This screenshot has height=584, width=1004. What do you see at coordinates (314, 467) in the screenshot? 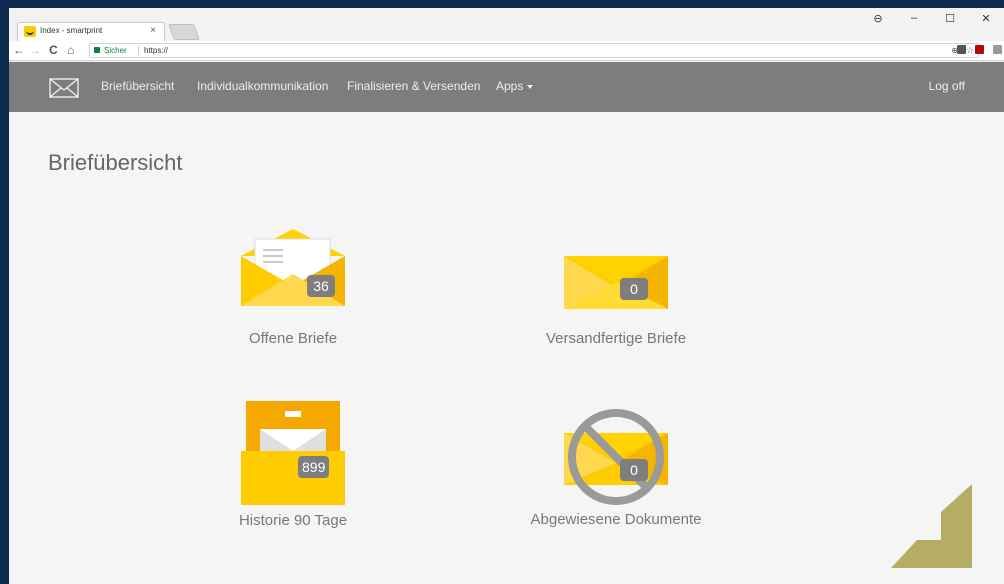
I see `count-badge: 899` at bounding box center [314, 467].